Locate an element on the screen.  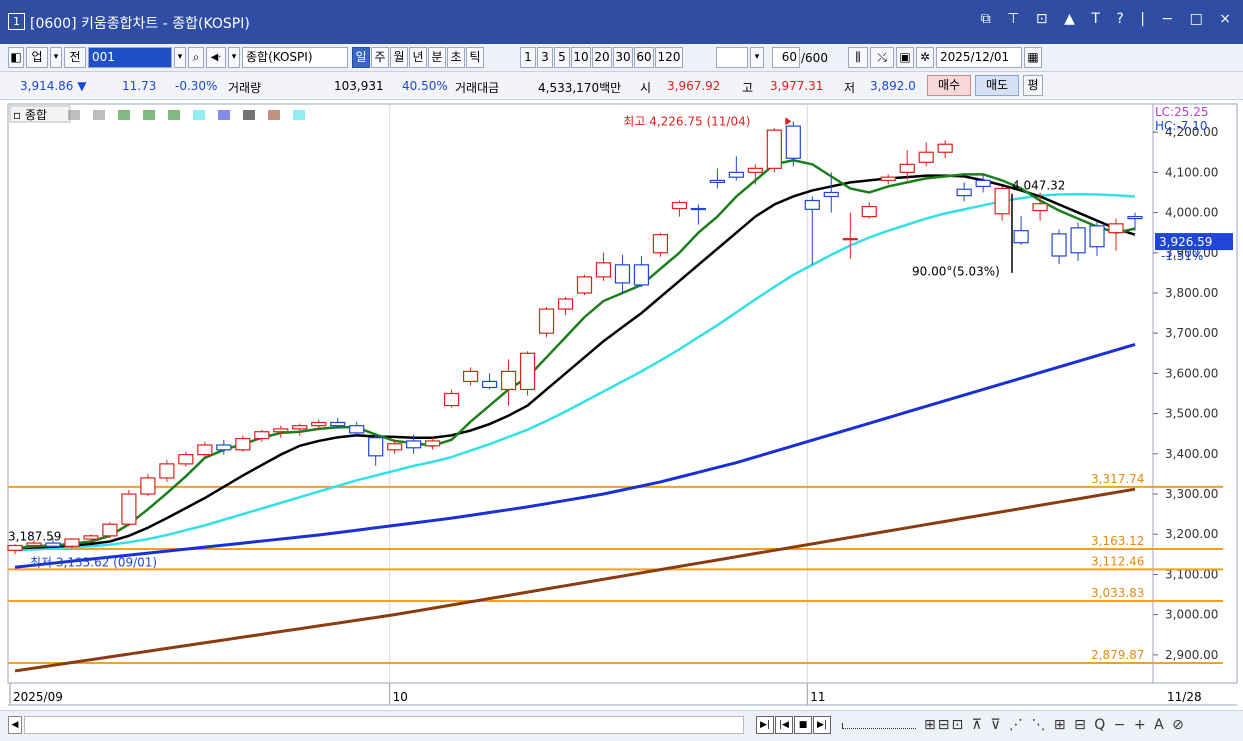
tool-icon: ▲ is located at coordinates (1071, 19).